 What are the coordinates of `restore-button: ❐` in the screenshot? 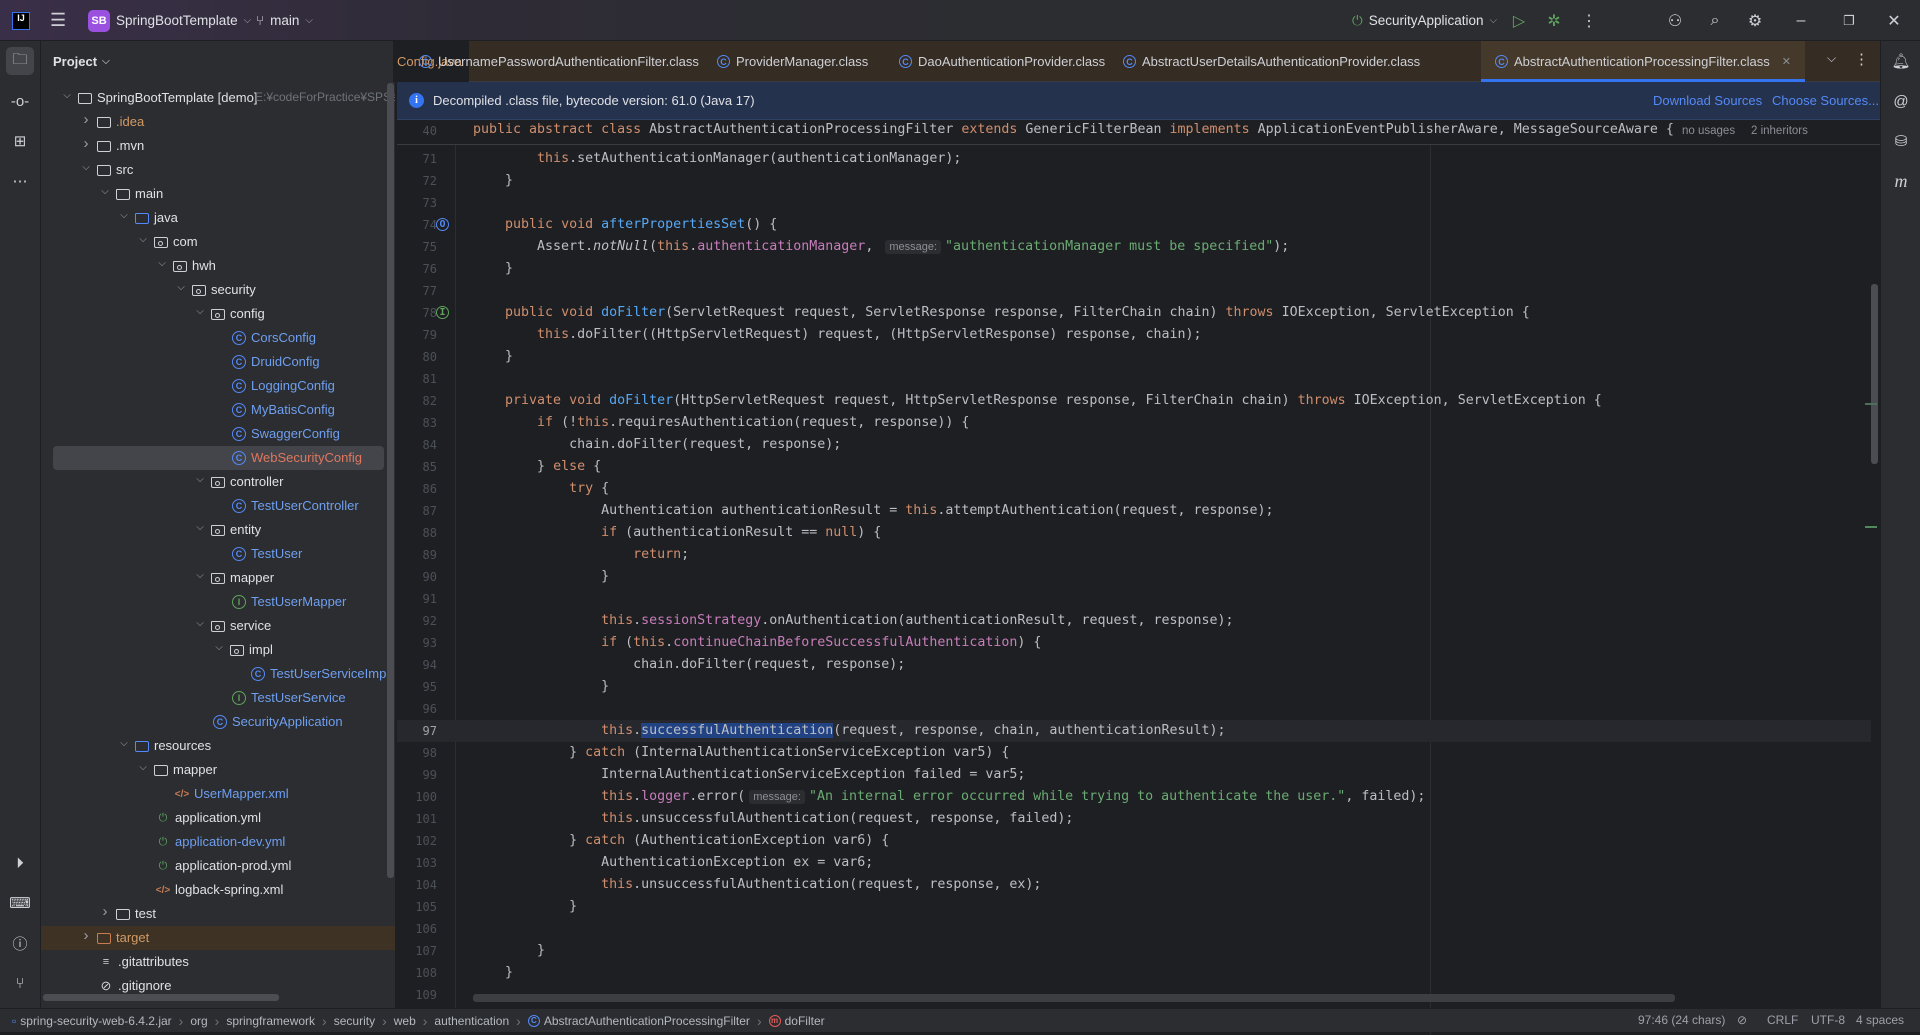 It's located at (1849, 21).